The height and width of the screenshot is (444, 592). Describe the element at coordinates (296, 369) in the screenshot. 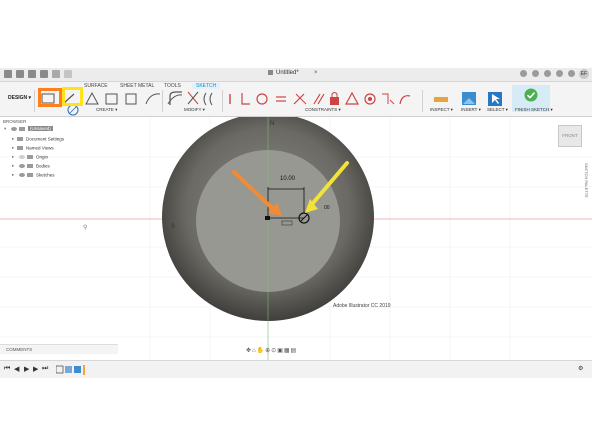

I see `timeline: ⏮ ◀ ▶ ▶ ⏭ ⚙` at that location.